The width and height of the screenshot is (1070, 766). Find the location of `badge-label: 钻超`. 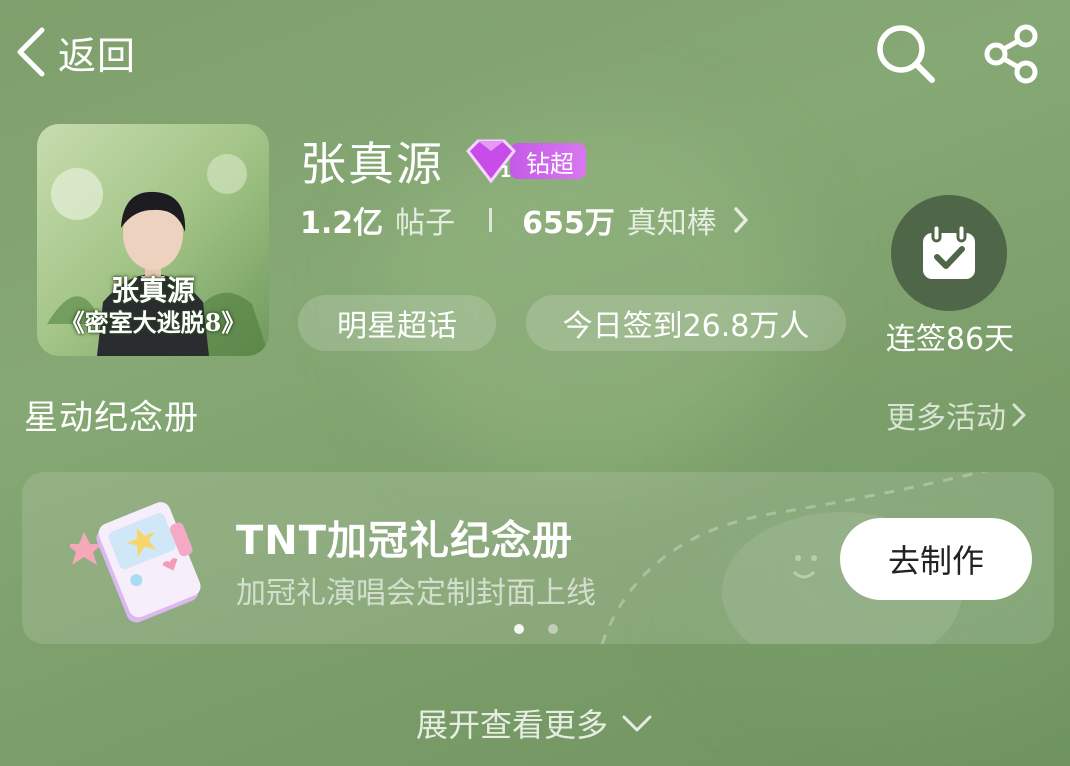

badge-label: 钻超 is located at coordinates (548, 161).